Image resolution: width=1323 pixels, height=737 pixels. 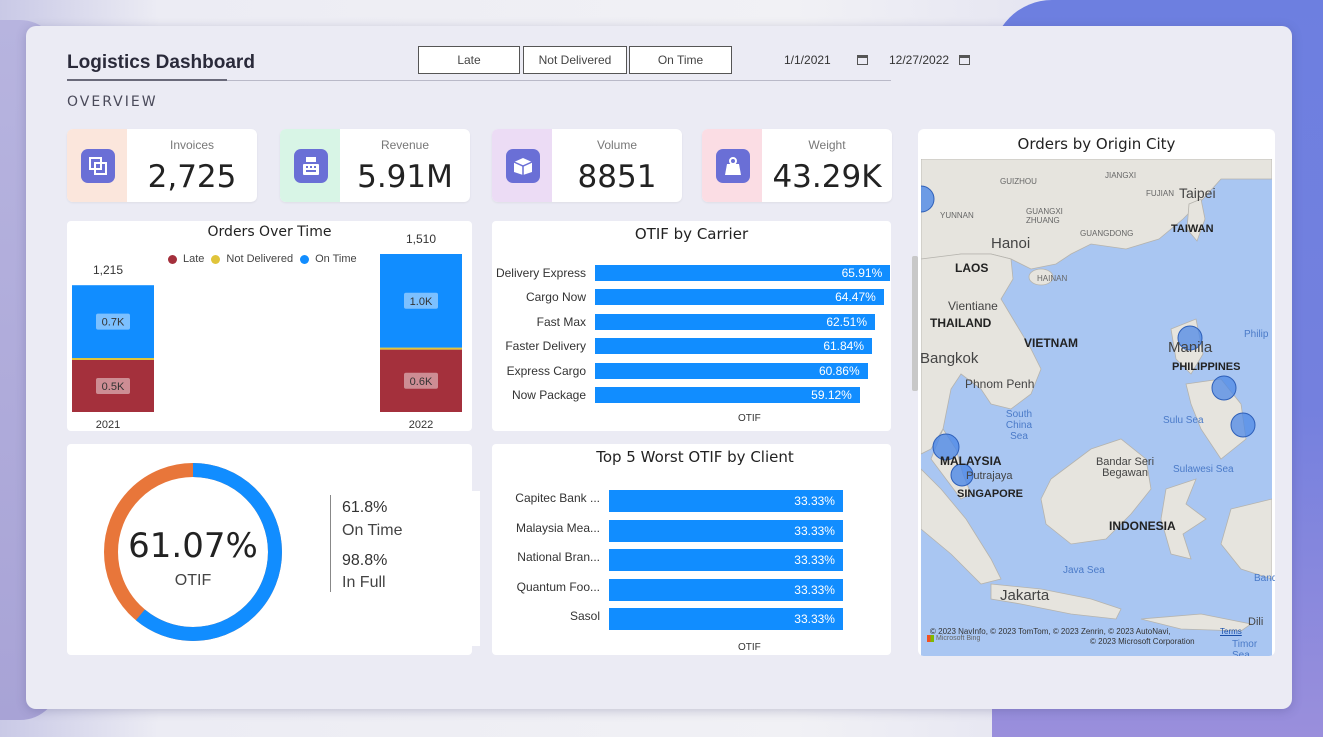 I want to click on map-label: Sulawesi Sea, so click(x=1203, y=469).